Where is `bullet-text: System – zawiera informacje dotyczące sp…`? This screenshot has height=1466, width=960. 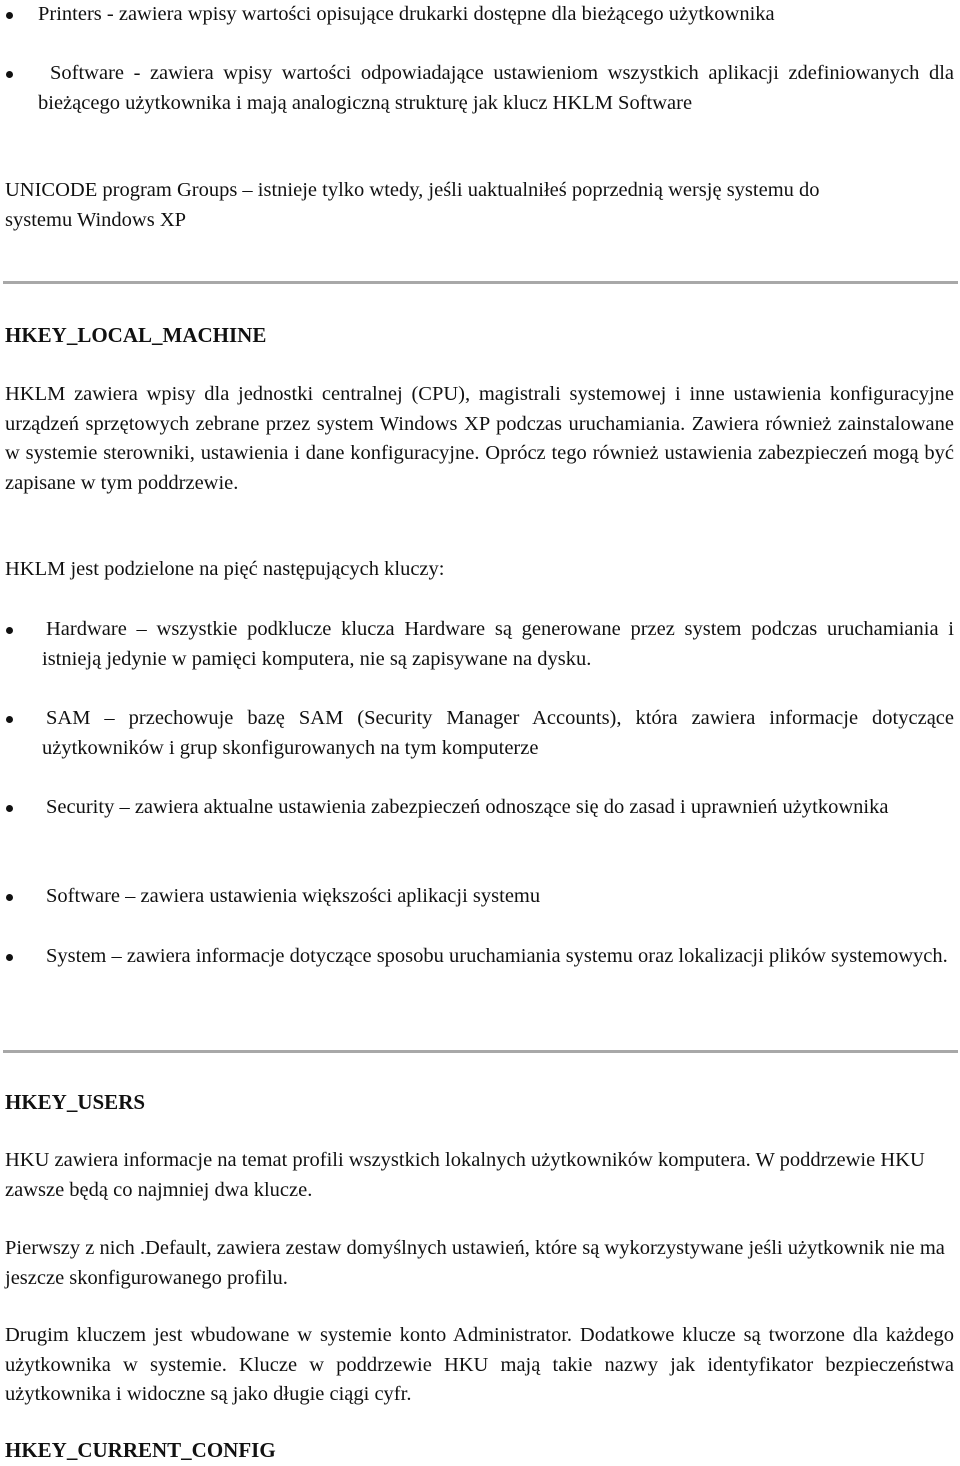 bullet-text: System – zawiera informacje dotyczące sp… is located at coordinates (497, 956).